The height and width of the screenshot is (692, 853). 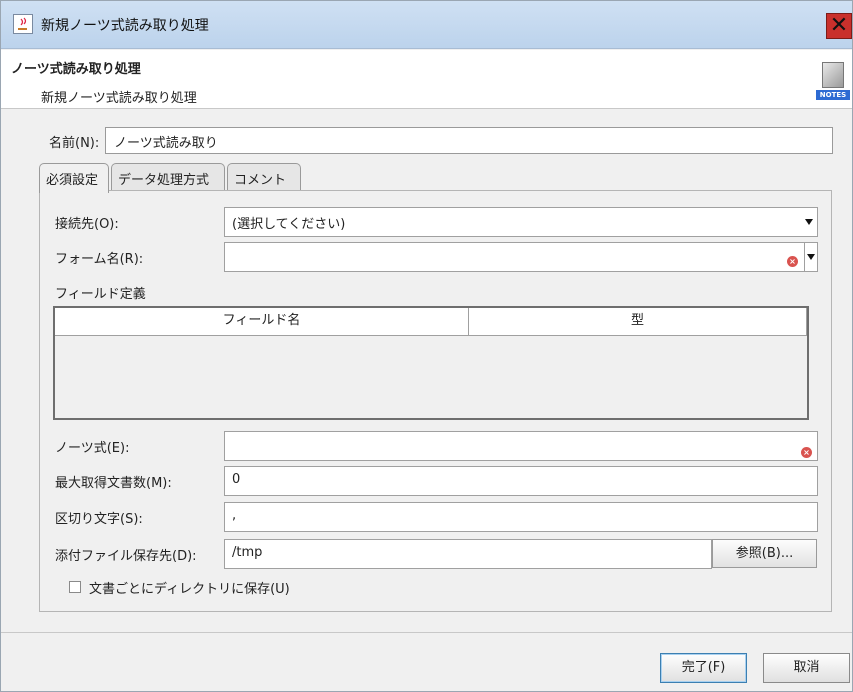 What do you see at coordinates (100, 294) in the screenshot?
I see `field-definition-label: フィールド定義` at bounding box center [100, 294].